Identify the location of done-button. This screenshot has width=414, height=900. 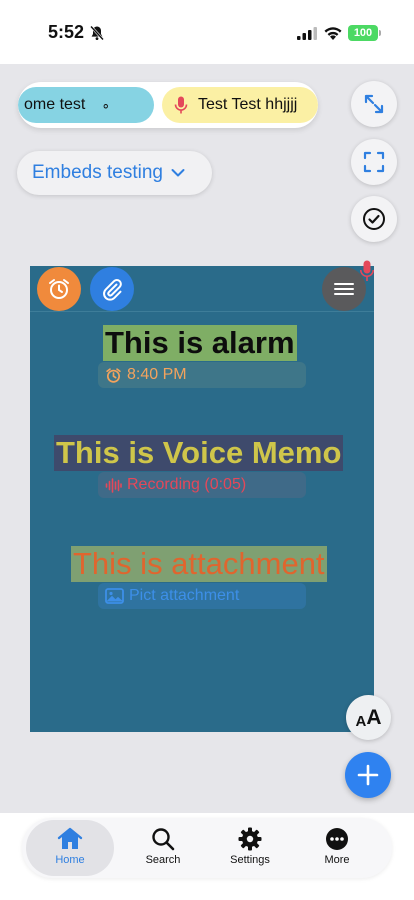
(374, 219).